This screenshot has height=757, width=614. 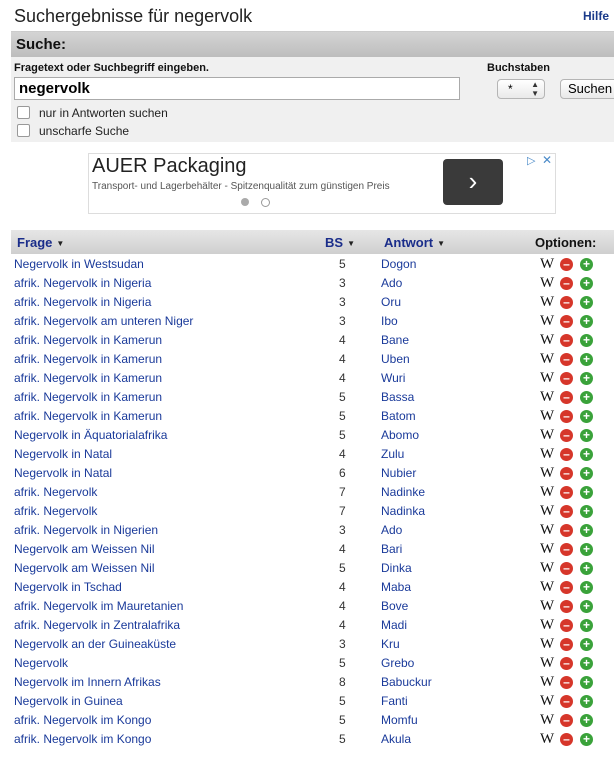 I want to click on answer-link: Wuri, so click(x=393, y=378).